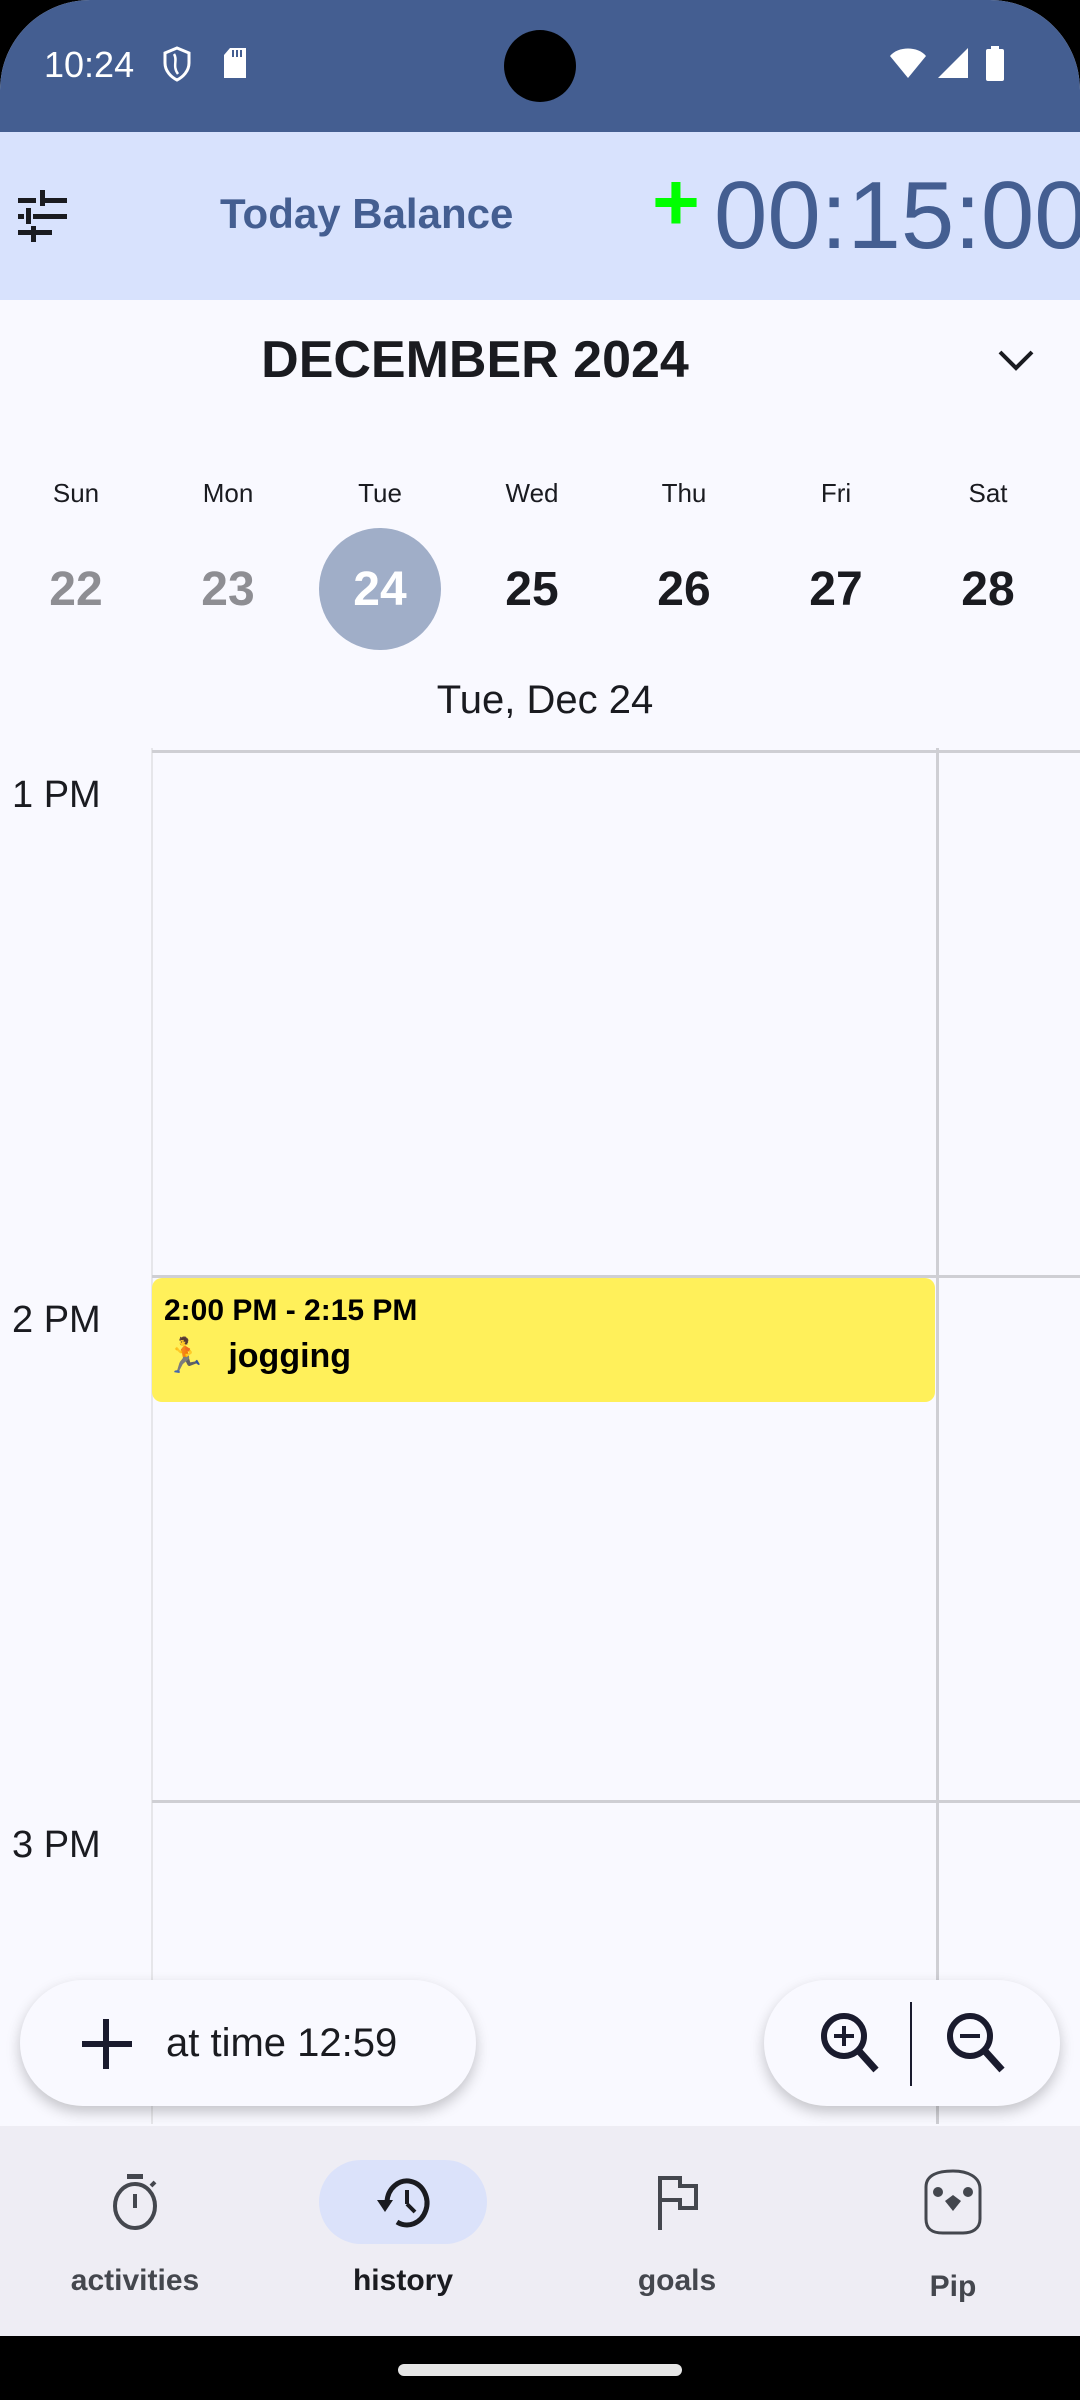 This screenshot has height=2400, width=1080. I want to click on weekday-label: Sat, so click(988, 493).